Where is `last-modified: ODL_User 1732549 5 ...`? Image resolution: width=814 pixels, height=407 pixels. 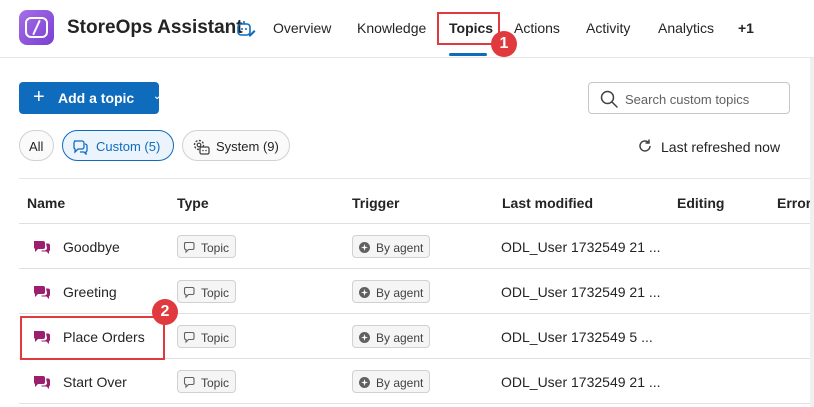
last-modified: ODL_User 1732549 5 ... is located at coordinates (577, 337).